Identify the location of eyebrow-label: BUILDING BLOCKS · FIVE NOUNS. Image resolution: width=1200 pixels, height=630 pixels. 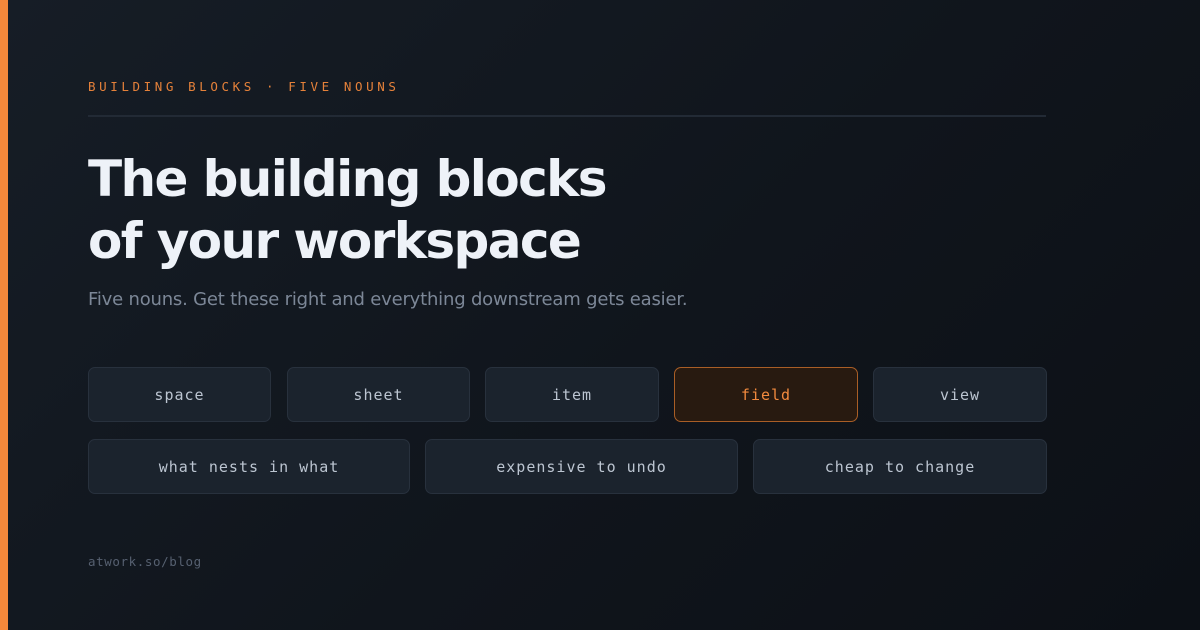
(244, 86).